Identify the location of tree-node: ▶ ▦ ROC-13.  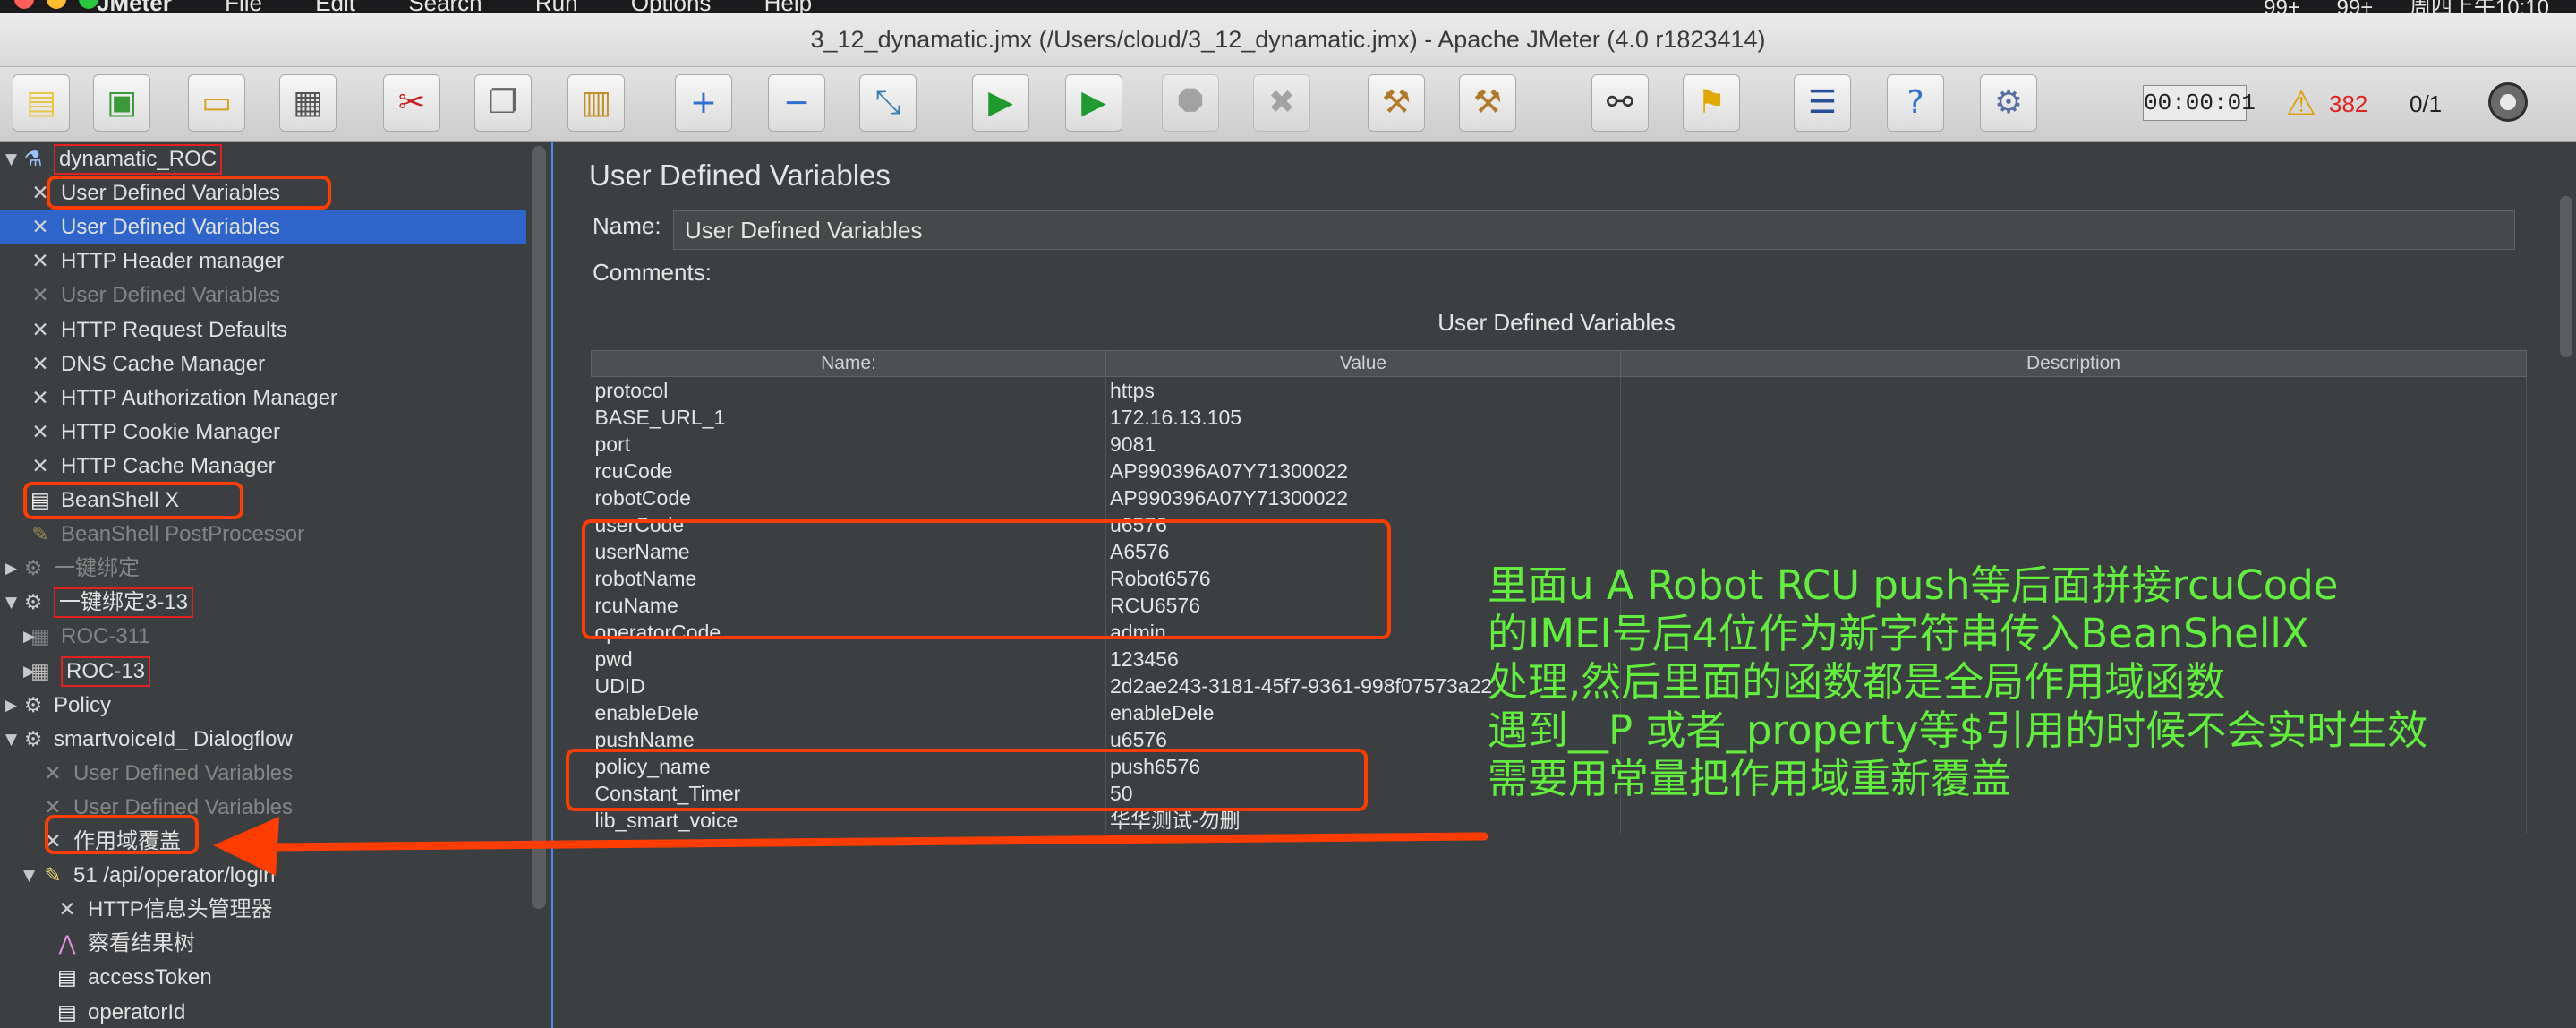
(263, 672).